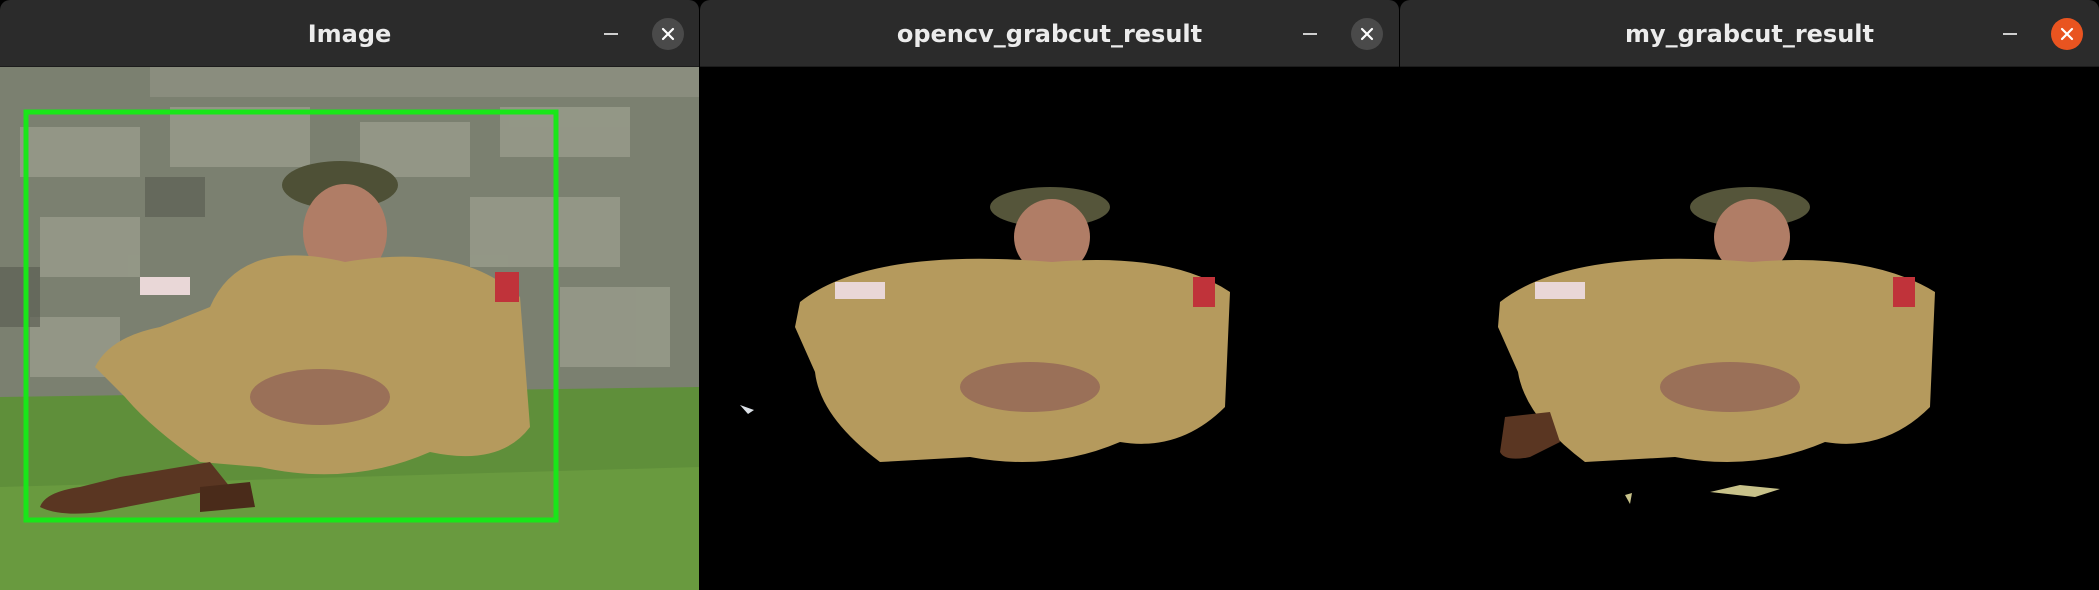 This screenshot has width=2099, height=590. I want to click on titlebar: Image, so click(349, 33).